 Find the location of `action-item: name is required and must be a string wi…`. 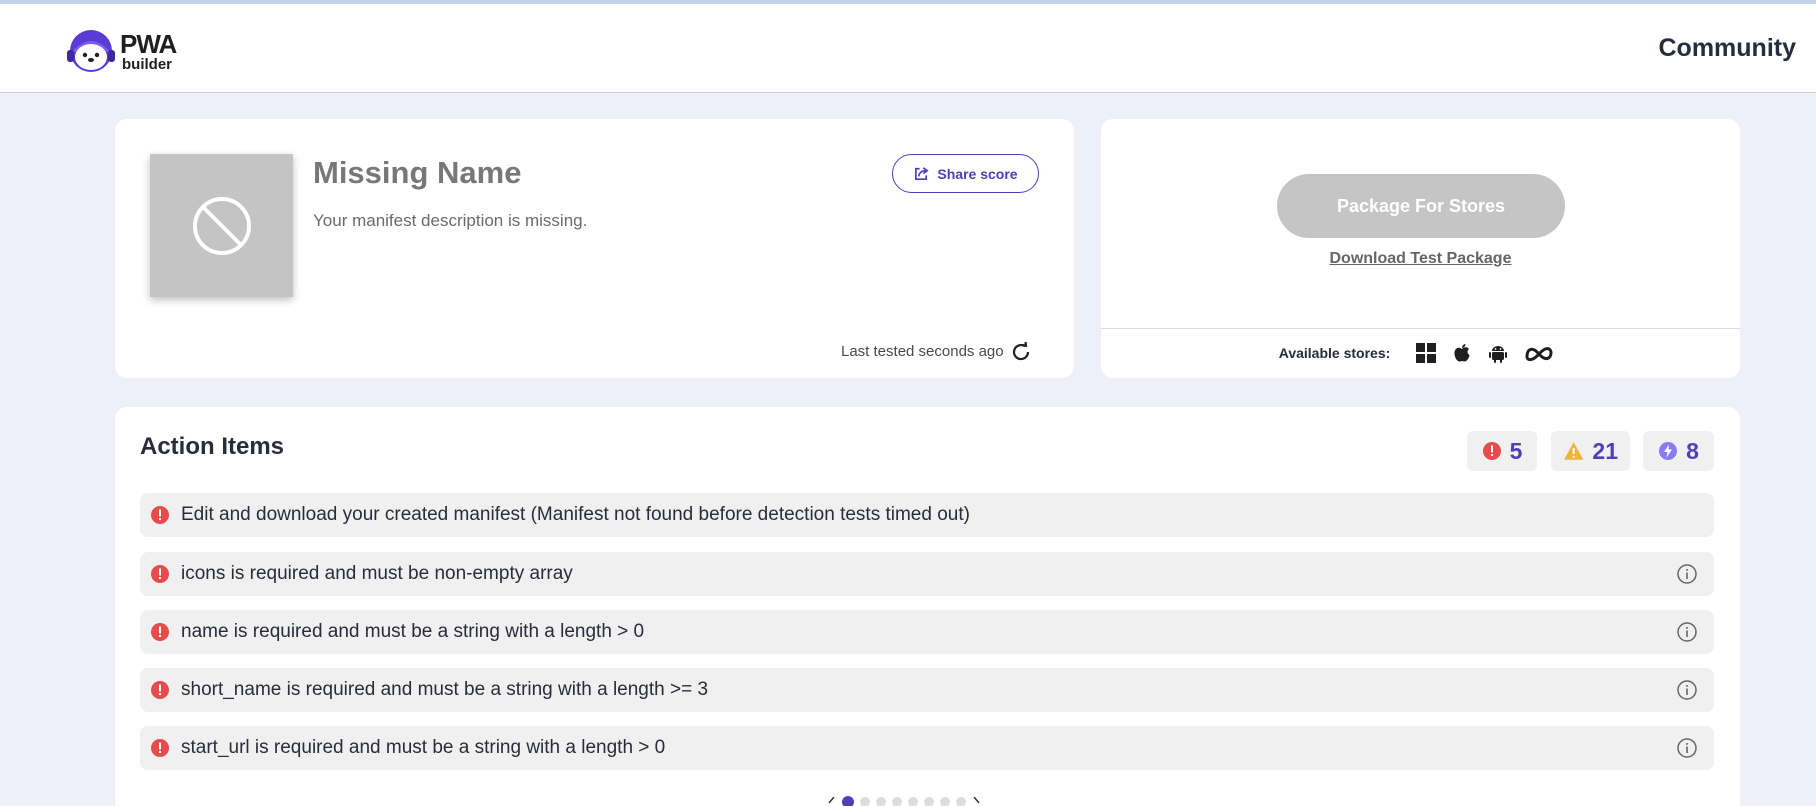

action-item: name is required and must be a string wi… is located at coordinates (927, 632).